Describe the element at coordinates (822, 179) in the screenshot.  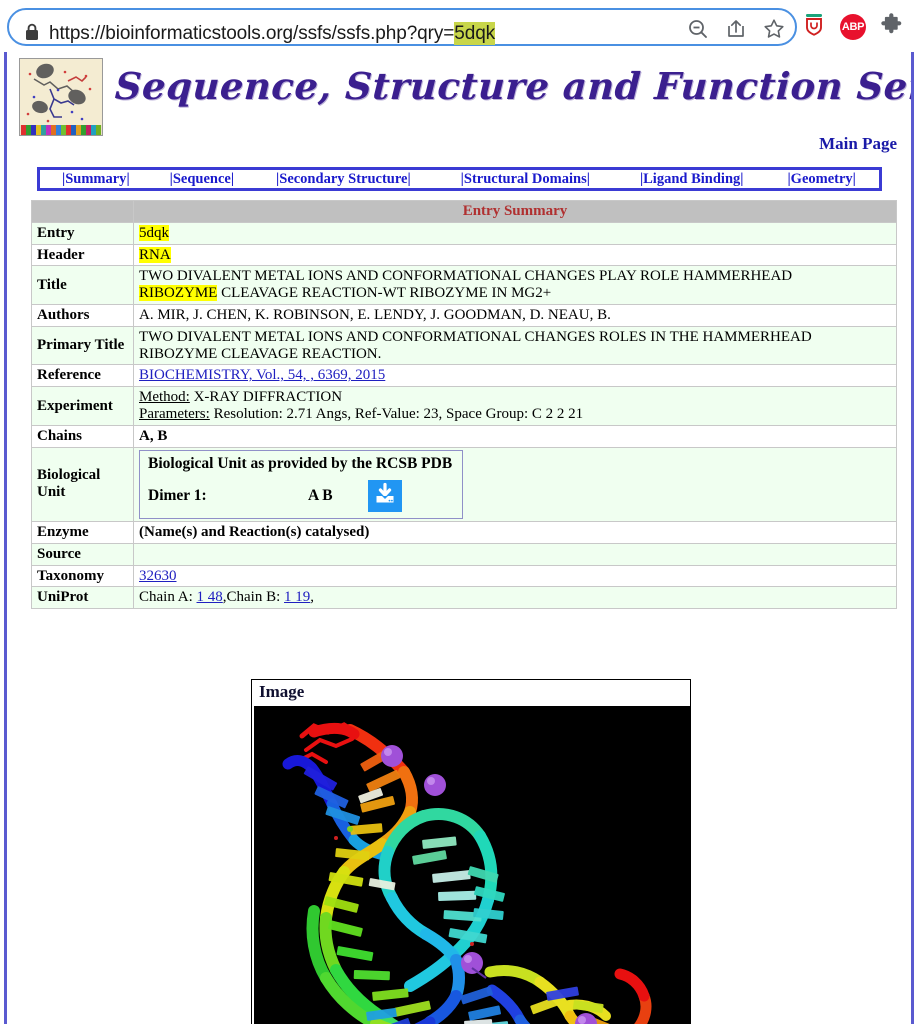
I see `nav-item-geometry: Geometry` at that location.